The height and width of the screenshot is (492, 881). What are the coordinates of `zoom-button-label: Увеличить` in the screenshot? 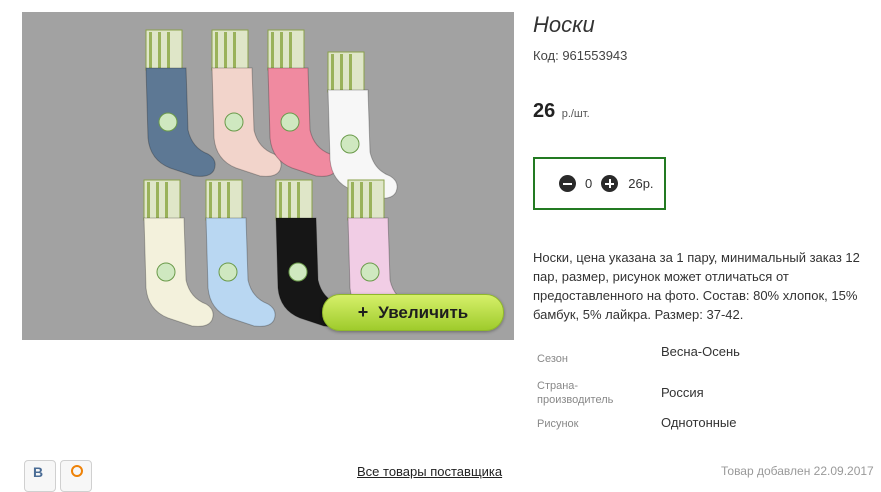 It's located at (423, 312).